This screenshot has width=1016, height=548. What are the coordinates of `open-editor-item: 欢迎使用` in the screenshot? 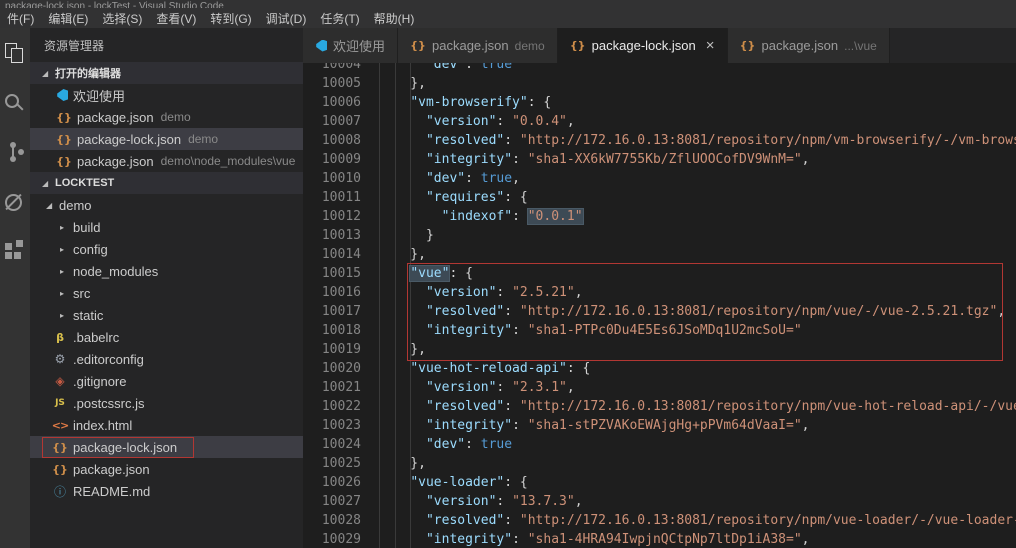 It's located at (166, 95).